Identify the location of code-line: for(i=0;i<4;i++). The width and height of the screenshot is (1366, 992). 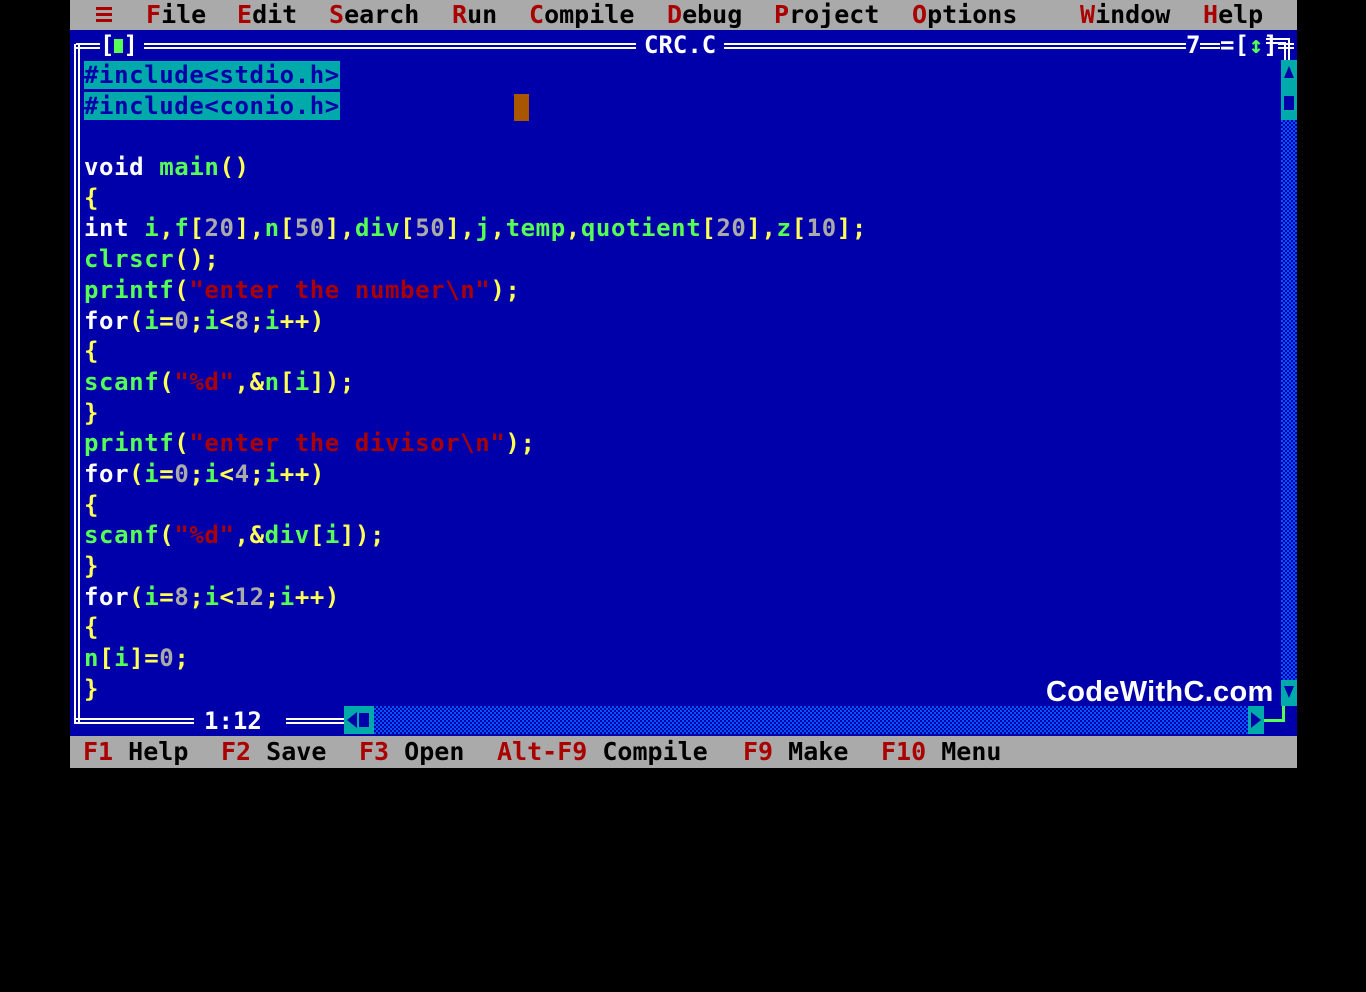
(681, 474).